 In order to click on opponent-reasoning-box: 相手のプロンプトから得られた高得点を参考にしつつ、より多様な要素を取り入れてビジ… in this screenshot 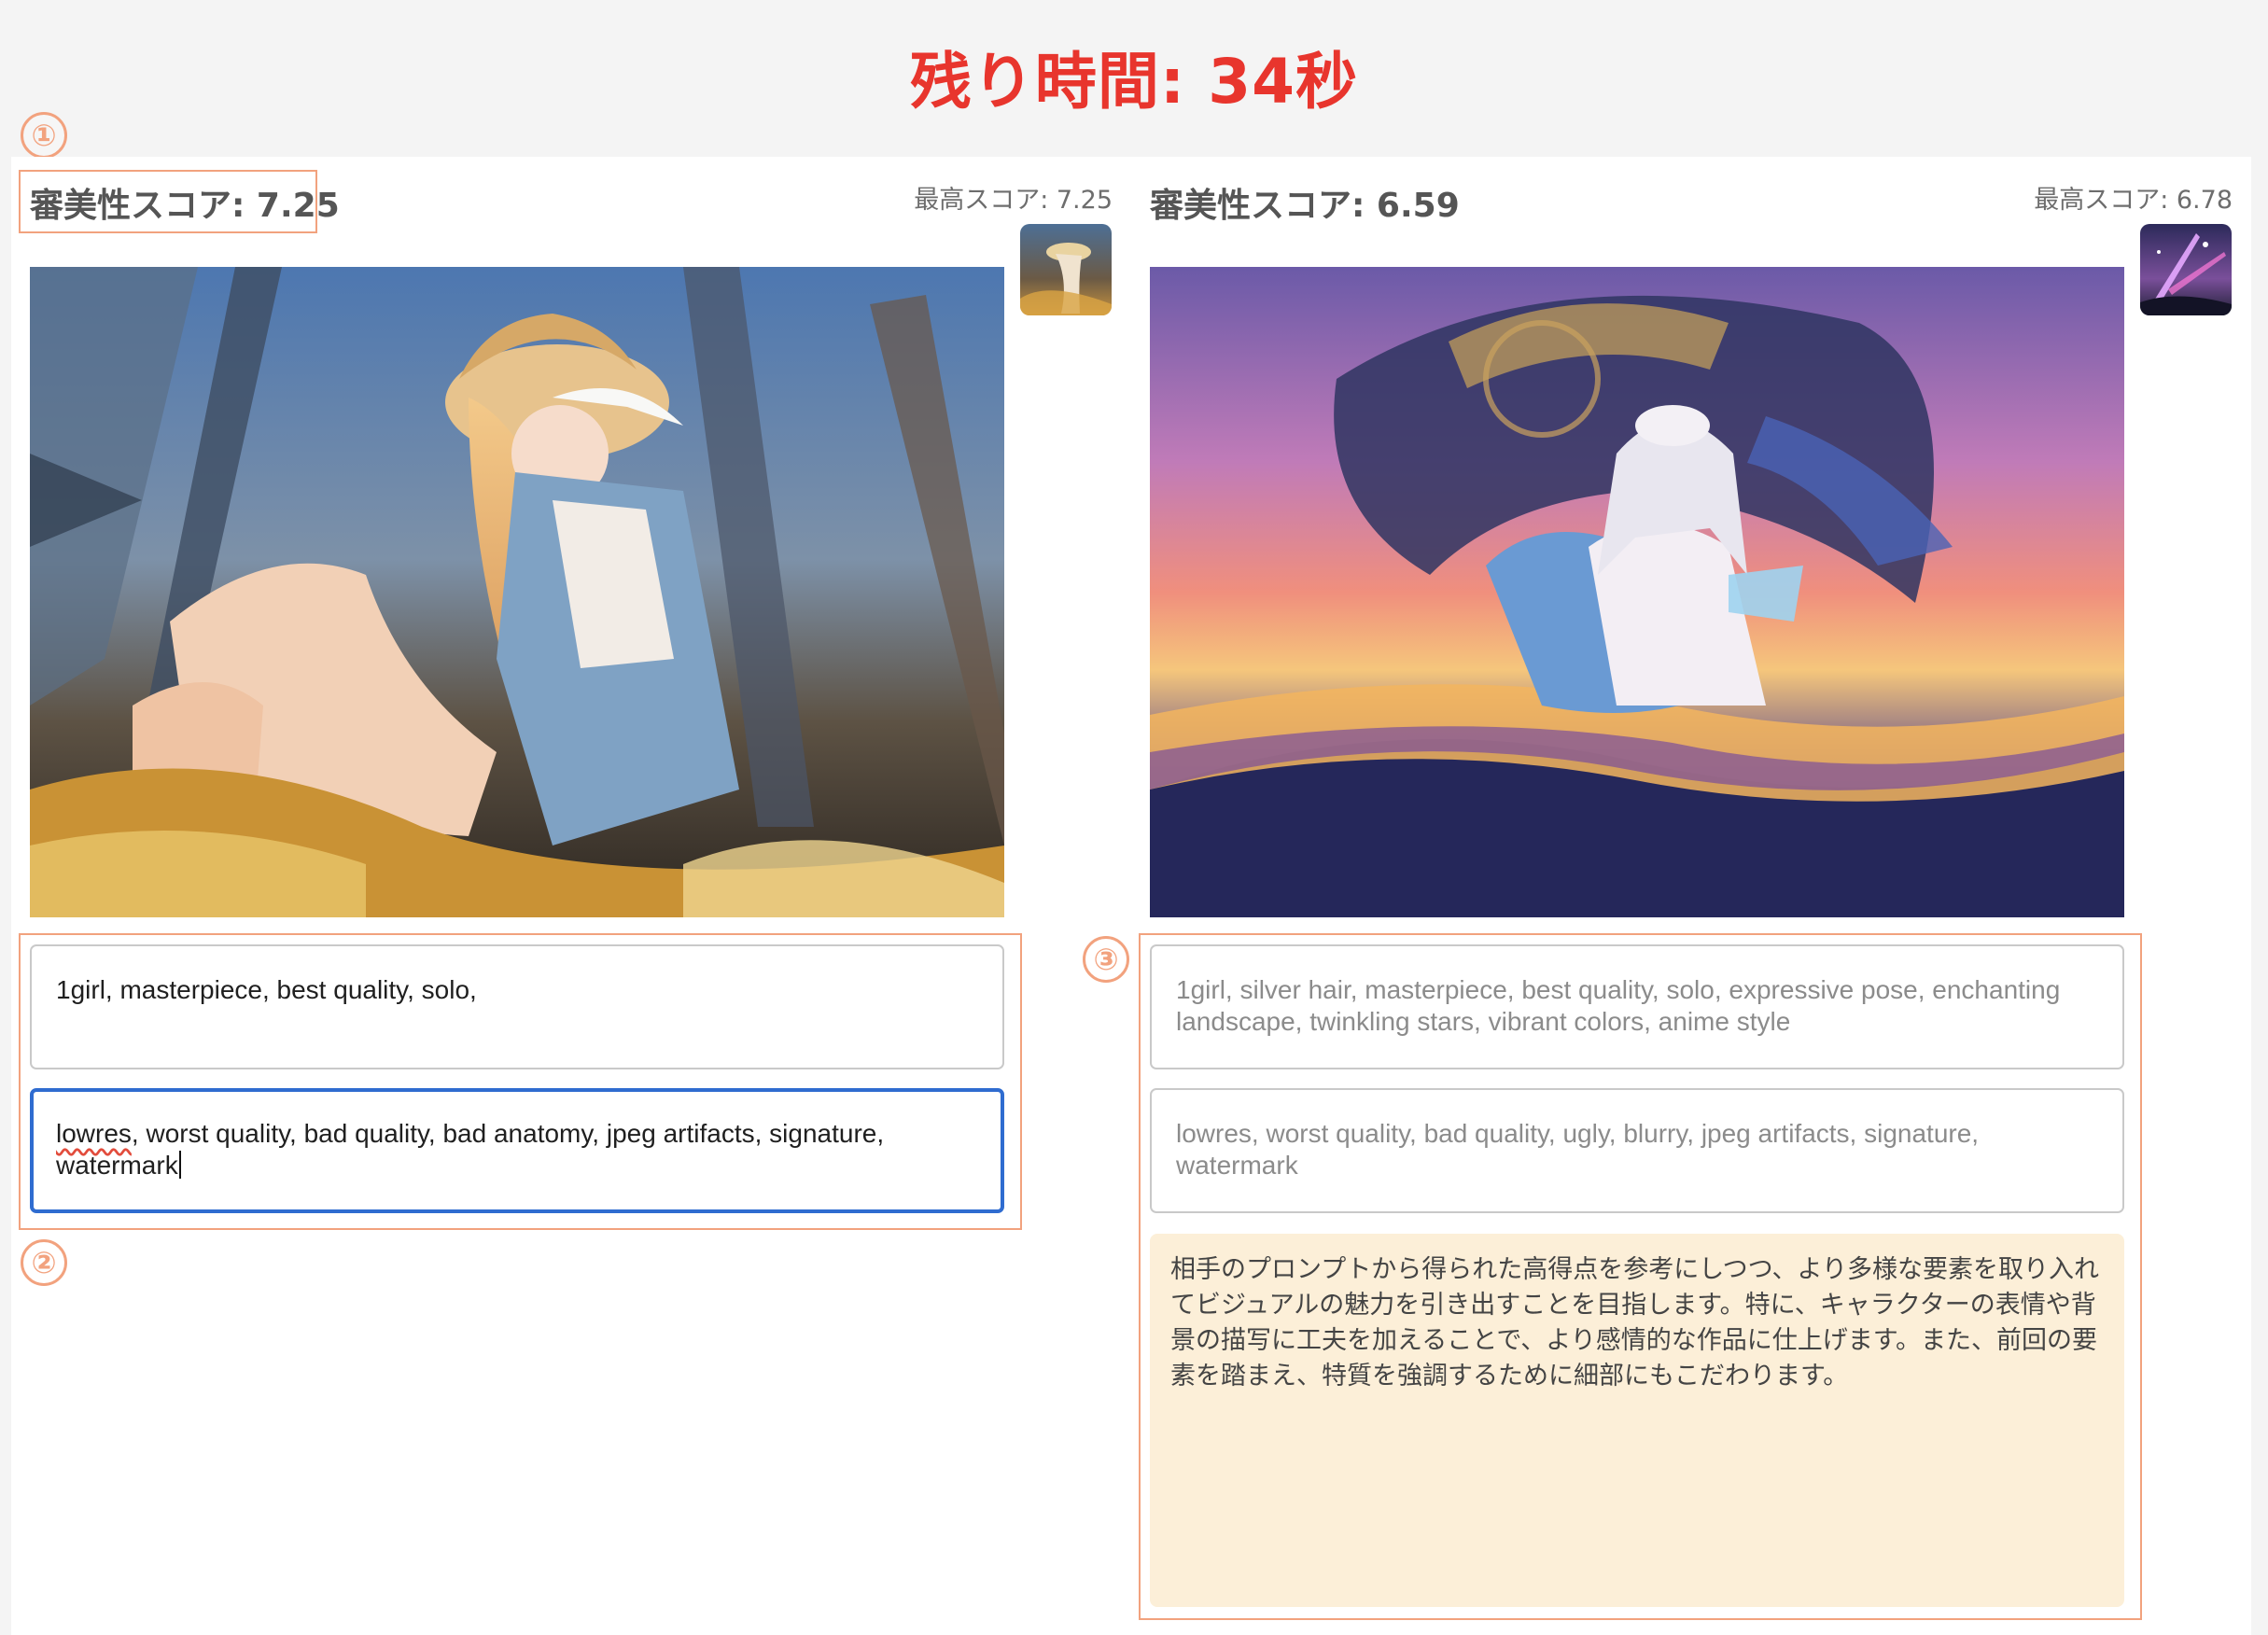, I will do `click(1637, 1420)`.